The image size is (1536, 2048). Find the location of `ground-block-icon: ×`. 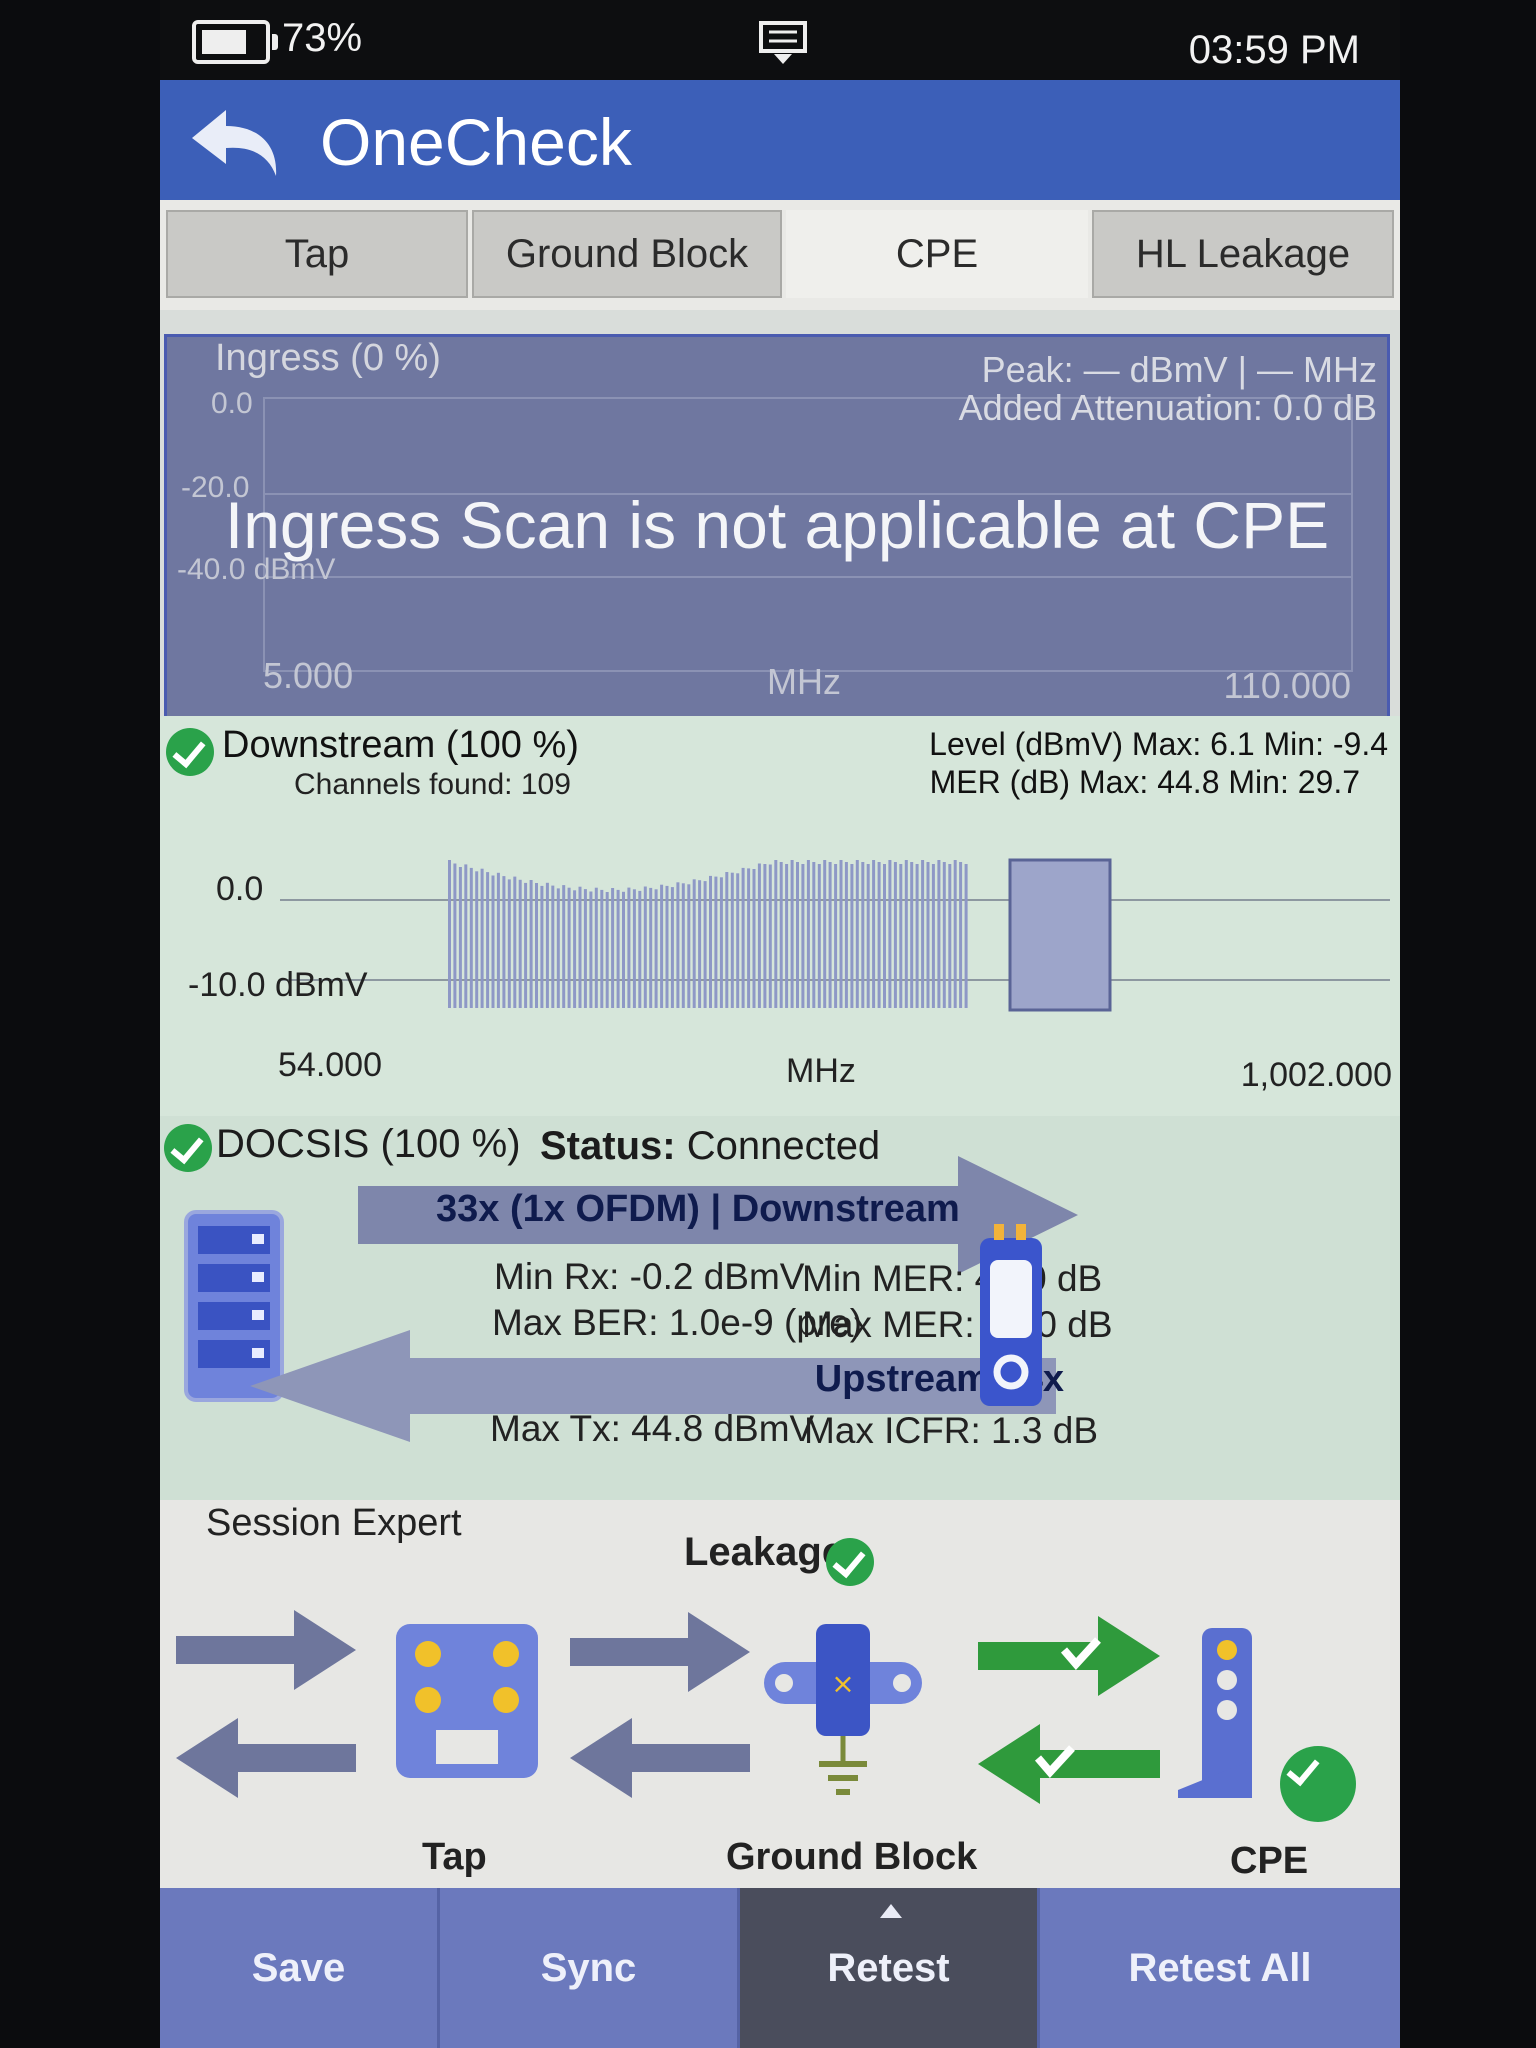

ground-block-icon: × is located at coordinates (843, 1718).